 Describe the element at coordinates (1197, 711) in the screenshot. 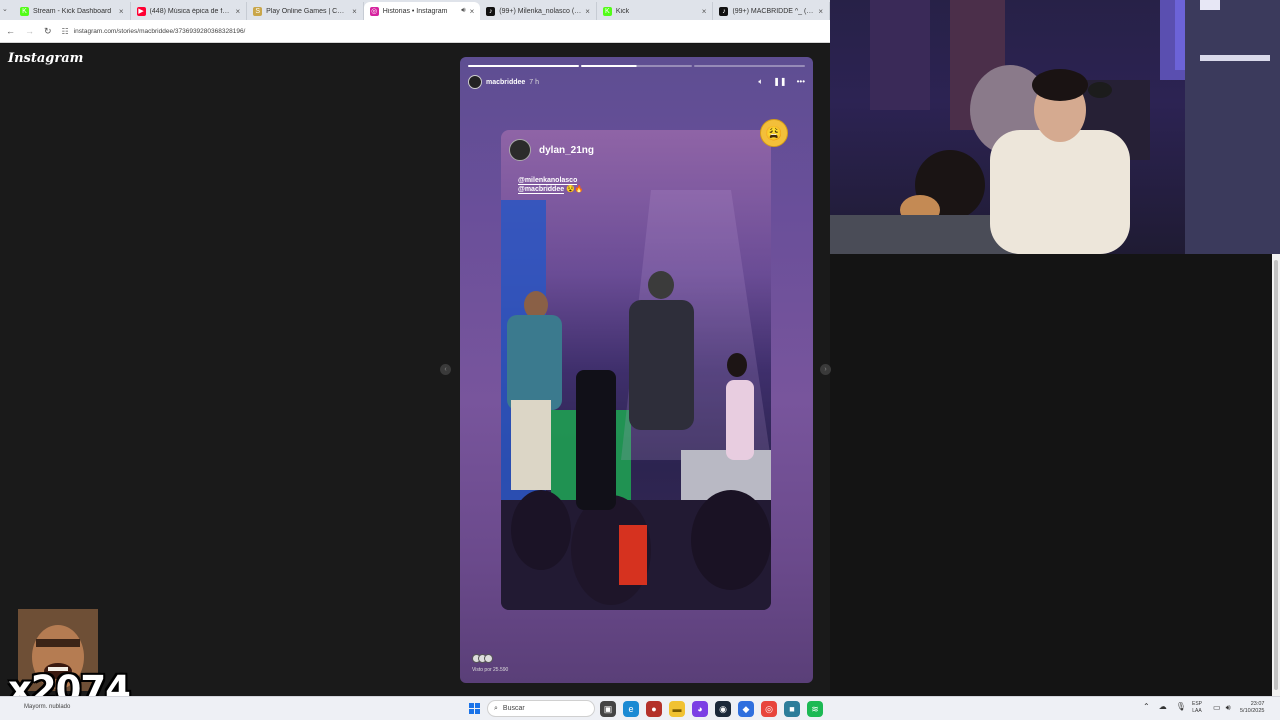

I see `keyboard-layout: LAA` at that location.